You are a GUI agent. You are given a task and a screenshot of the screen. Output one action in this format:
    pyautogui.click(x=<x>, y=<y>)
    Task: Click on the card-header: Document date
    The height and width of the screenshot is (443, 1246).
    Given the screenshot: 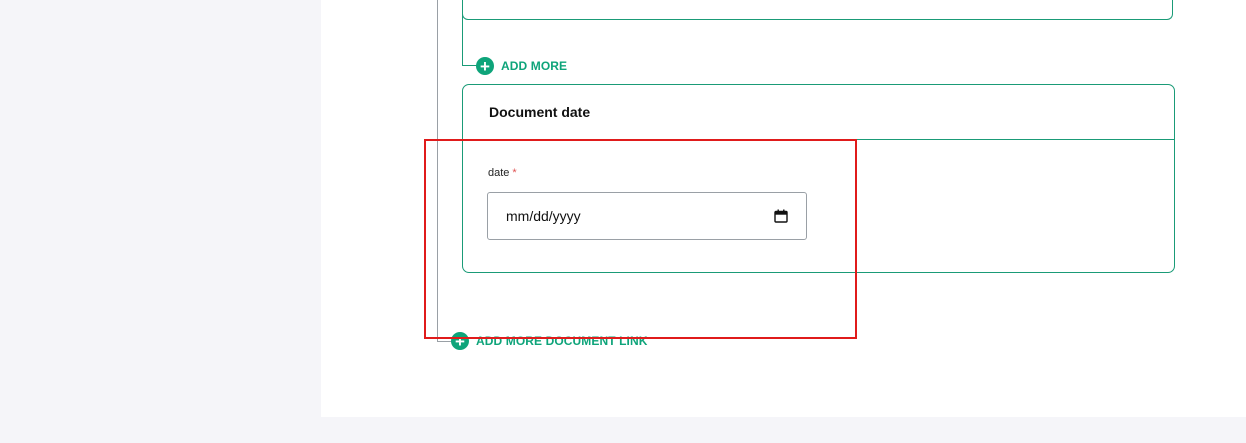 What is the action you would take?
    pyautogui.click(x=818, y=112)
    